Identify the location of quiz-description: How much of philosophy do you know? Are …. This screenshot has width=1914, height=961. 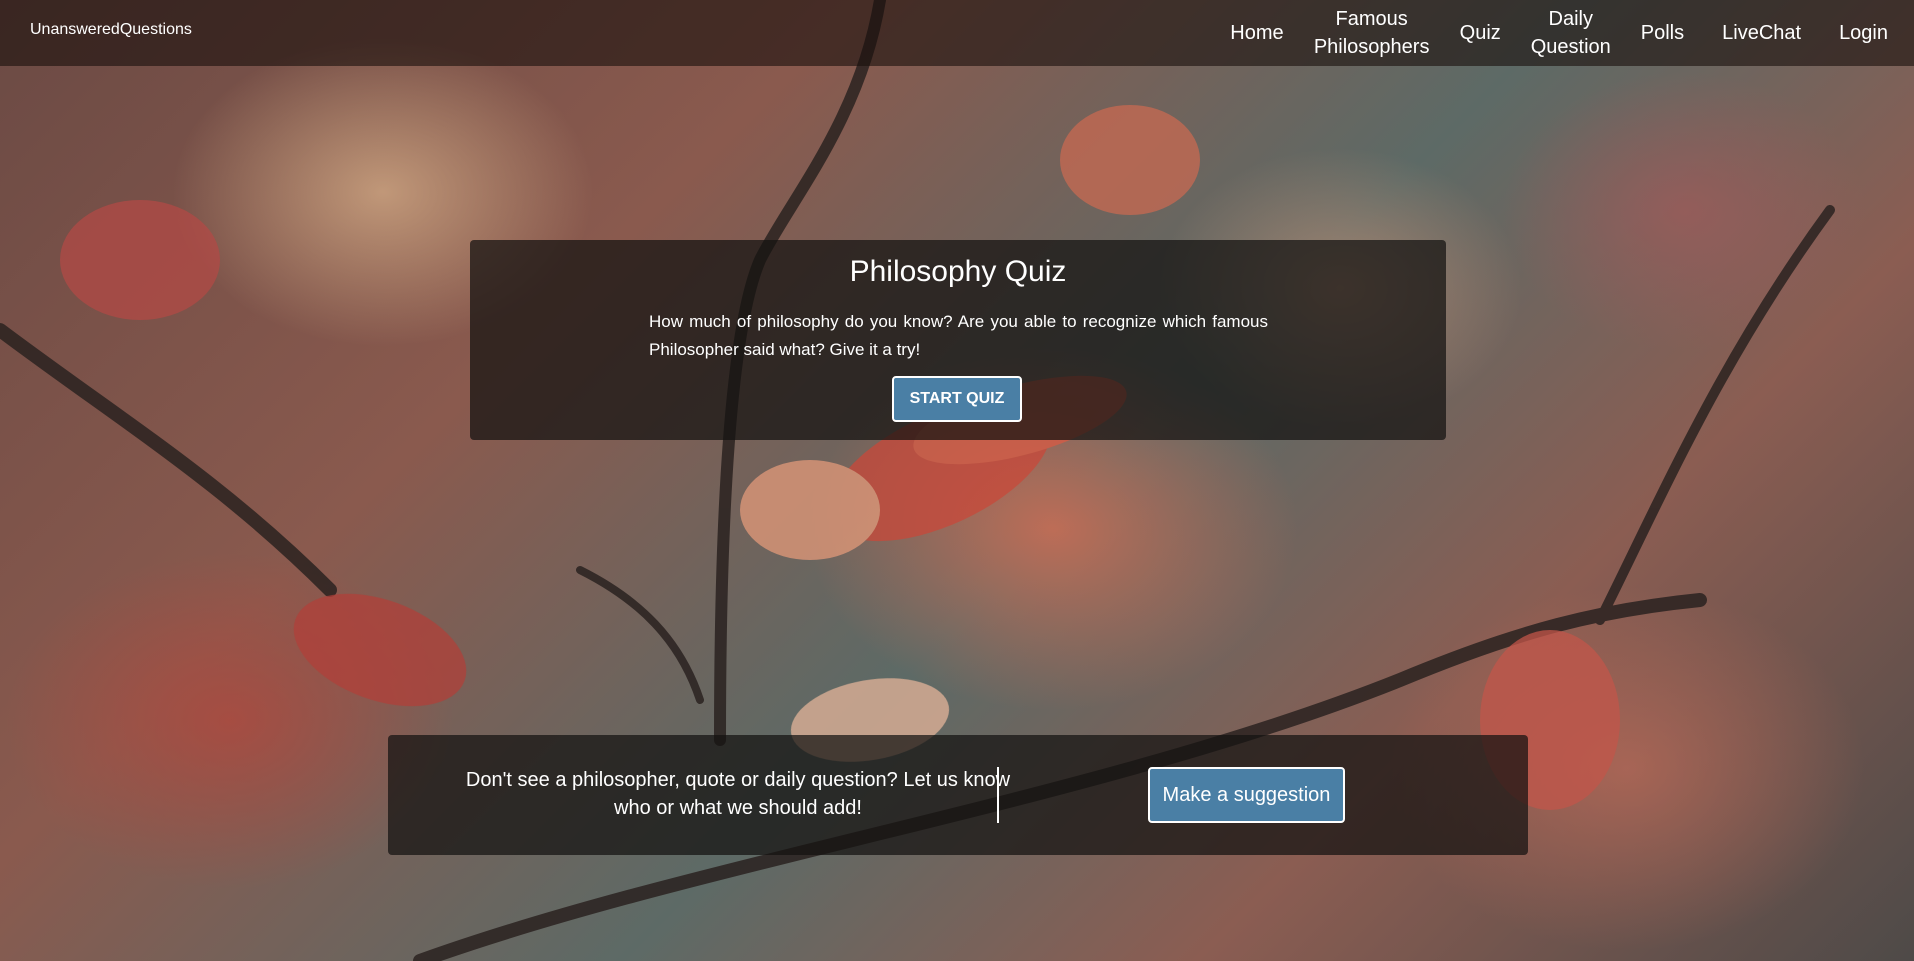
(958, 335).